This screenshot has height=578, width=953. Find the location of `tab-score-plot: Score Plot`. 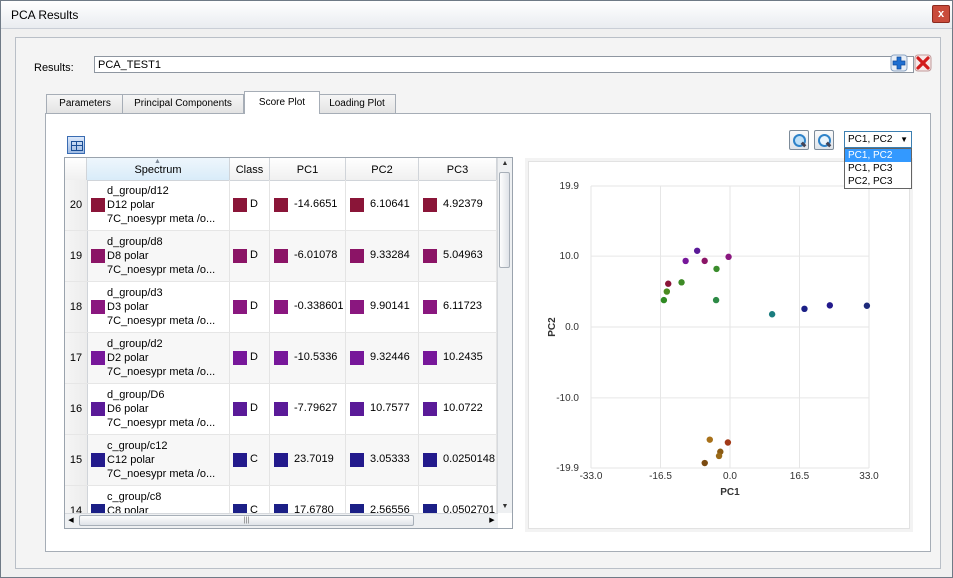

tab-score-plot: Score Plot is located at coordinates (282, 102).